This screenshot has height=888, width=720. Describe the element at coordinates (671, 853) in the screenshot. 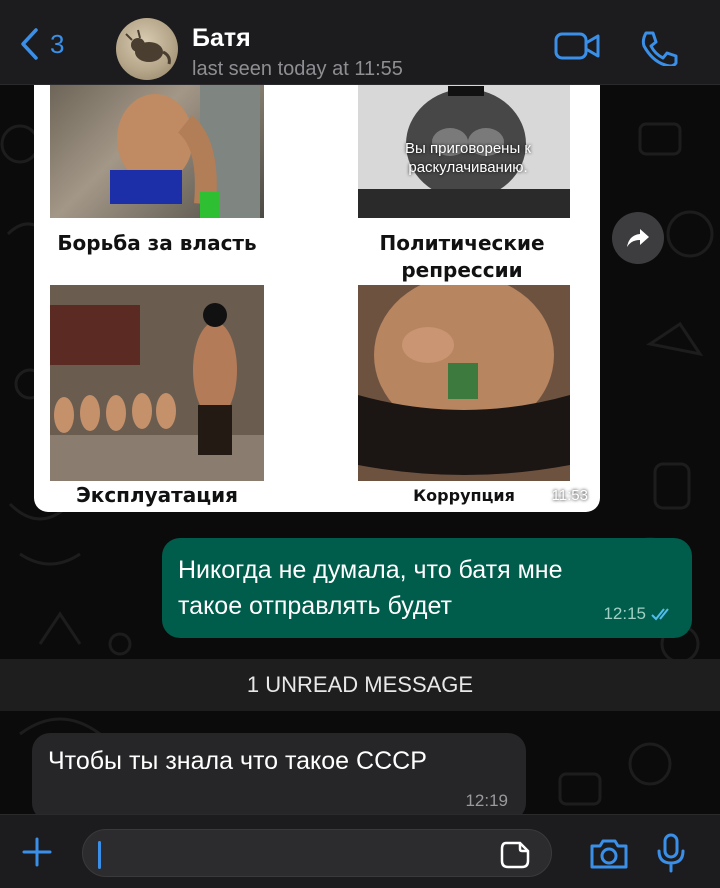

I see `microphone-icon` at that location.